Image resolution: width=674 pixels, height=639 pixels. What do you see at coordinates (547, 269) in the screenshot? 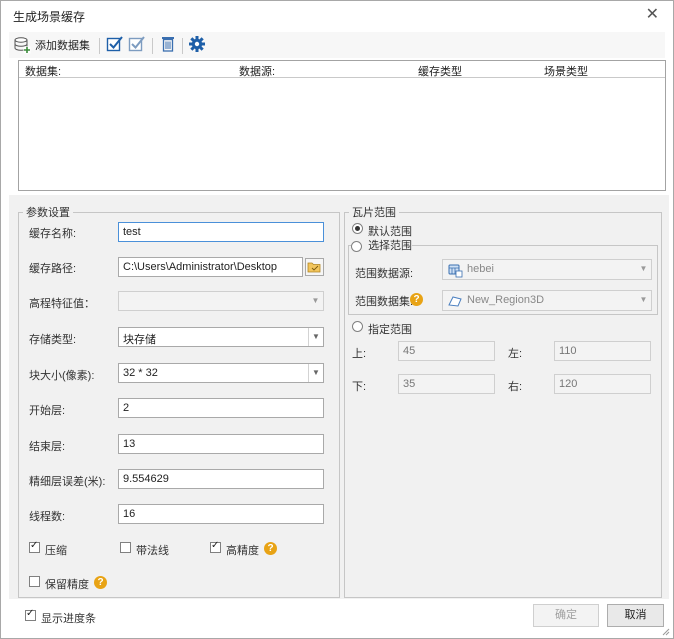
I see `range-source-select: hebei ▼` at bounding box center [547, 269].